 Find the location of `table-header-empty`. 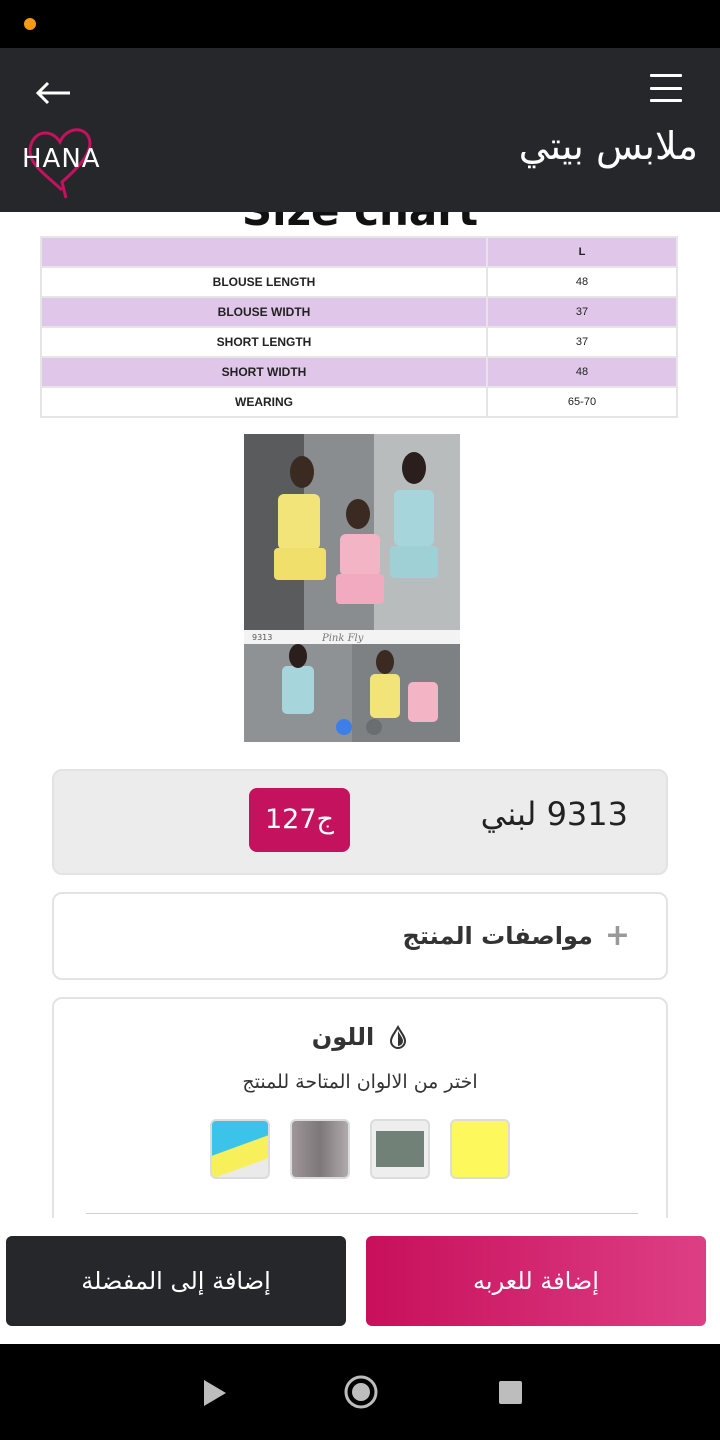

table-header-empty is located at coordinates (264, 252).